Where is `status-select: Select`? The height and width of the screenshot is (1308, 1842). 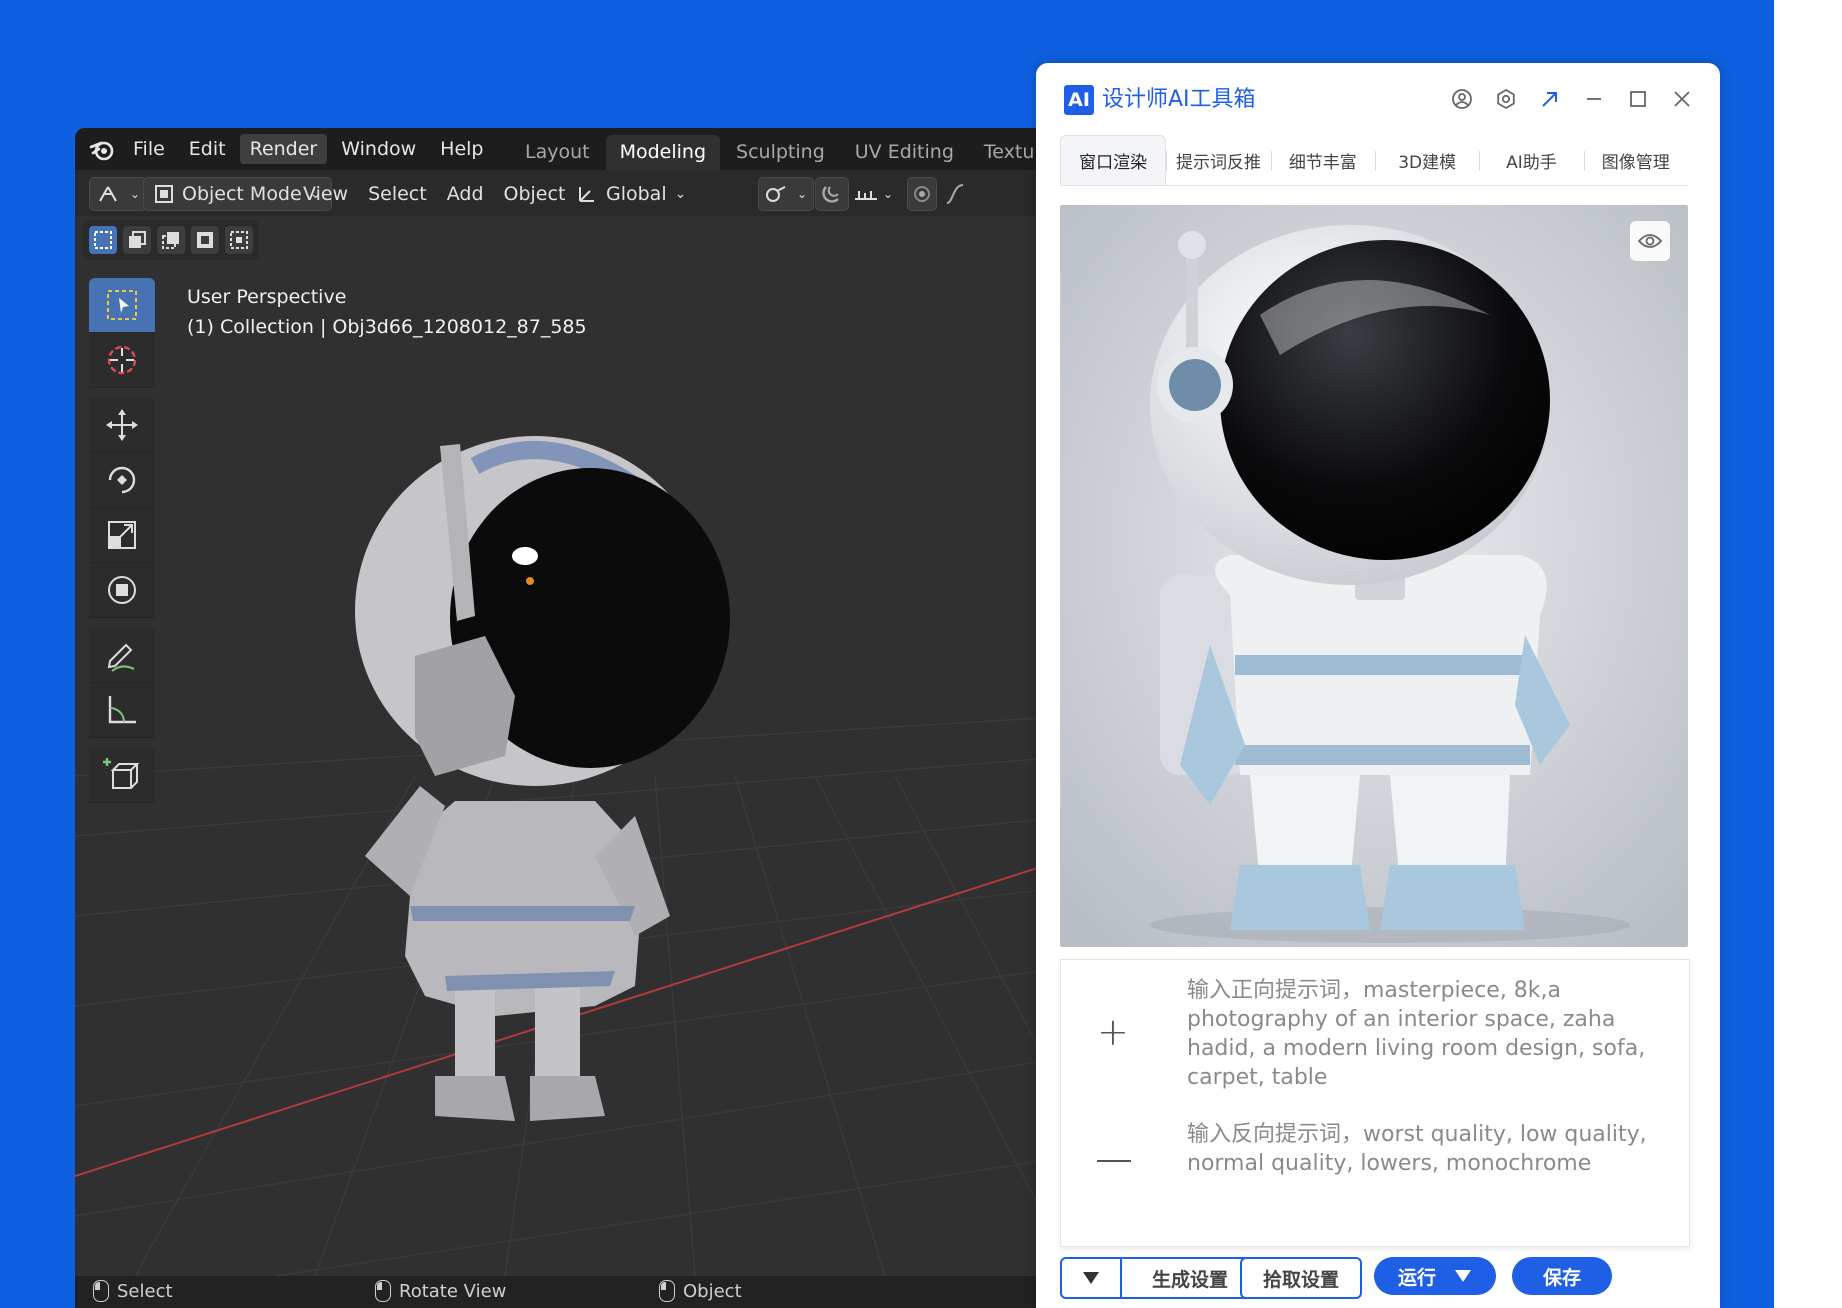 status-select: Select is located at coordinates (133, 1291).